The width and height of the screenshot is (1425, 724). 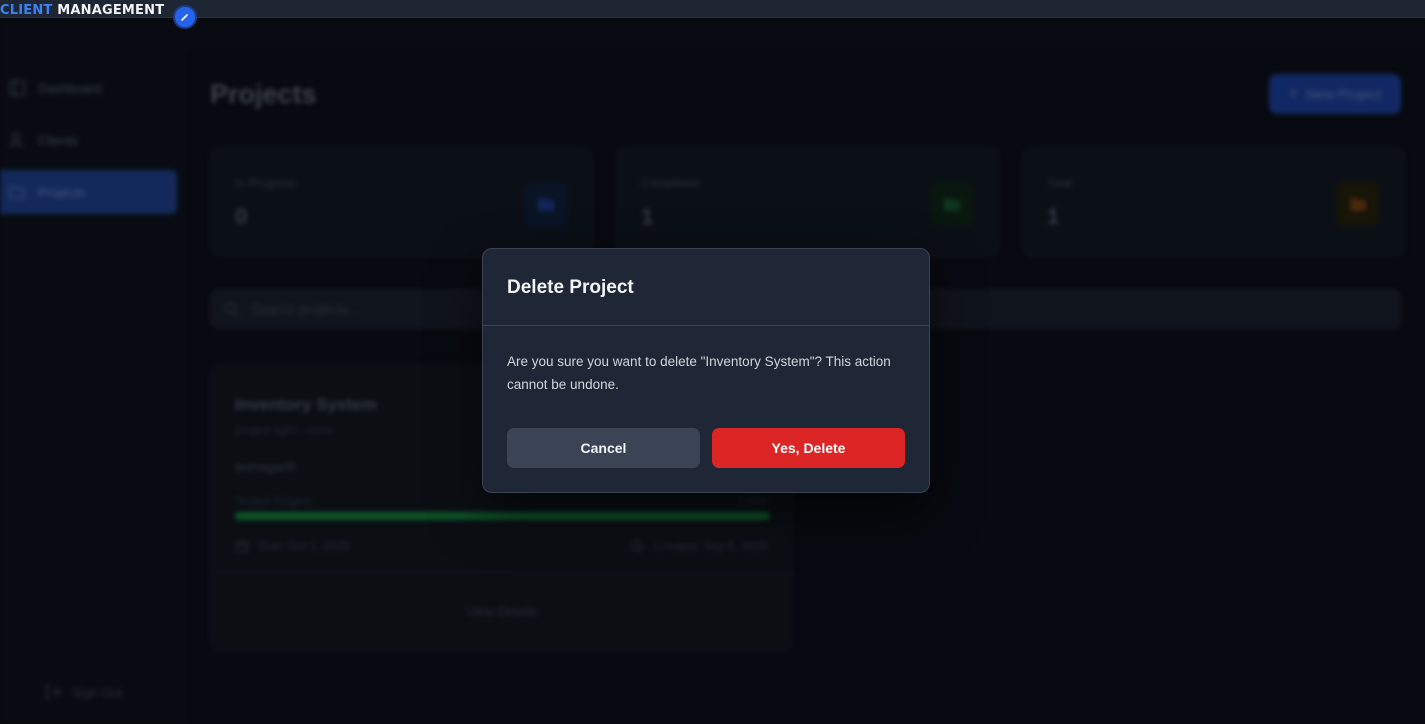 What do you see at coordinates (603, 448) in the screenshot?
I see `cancel-button: Cancel` at bounding box center [603, 448].